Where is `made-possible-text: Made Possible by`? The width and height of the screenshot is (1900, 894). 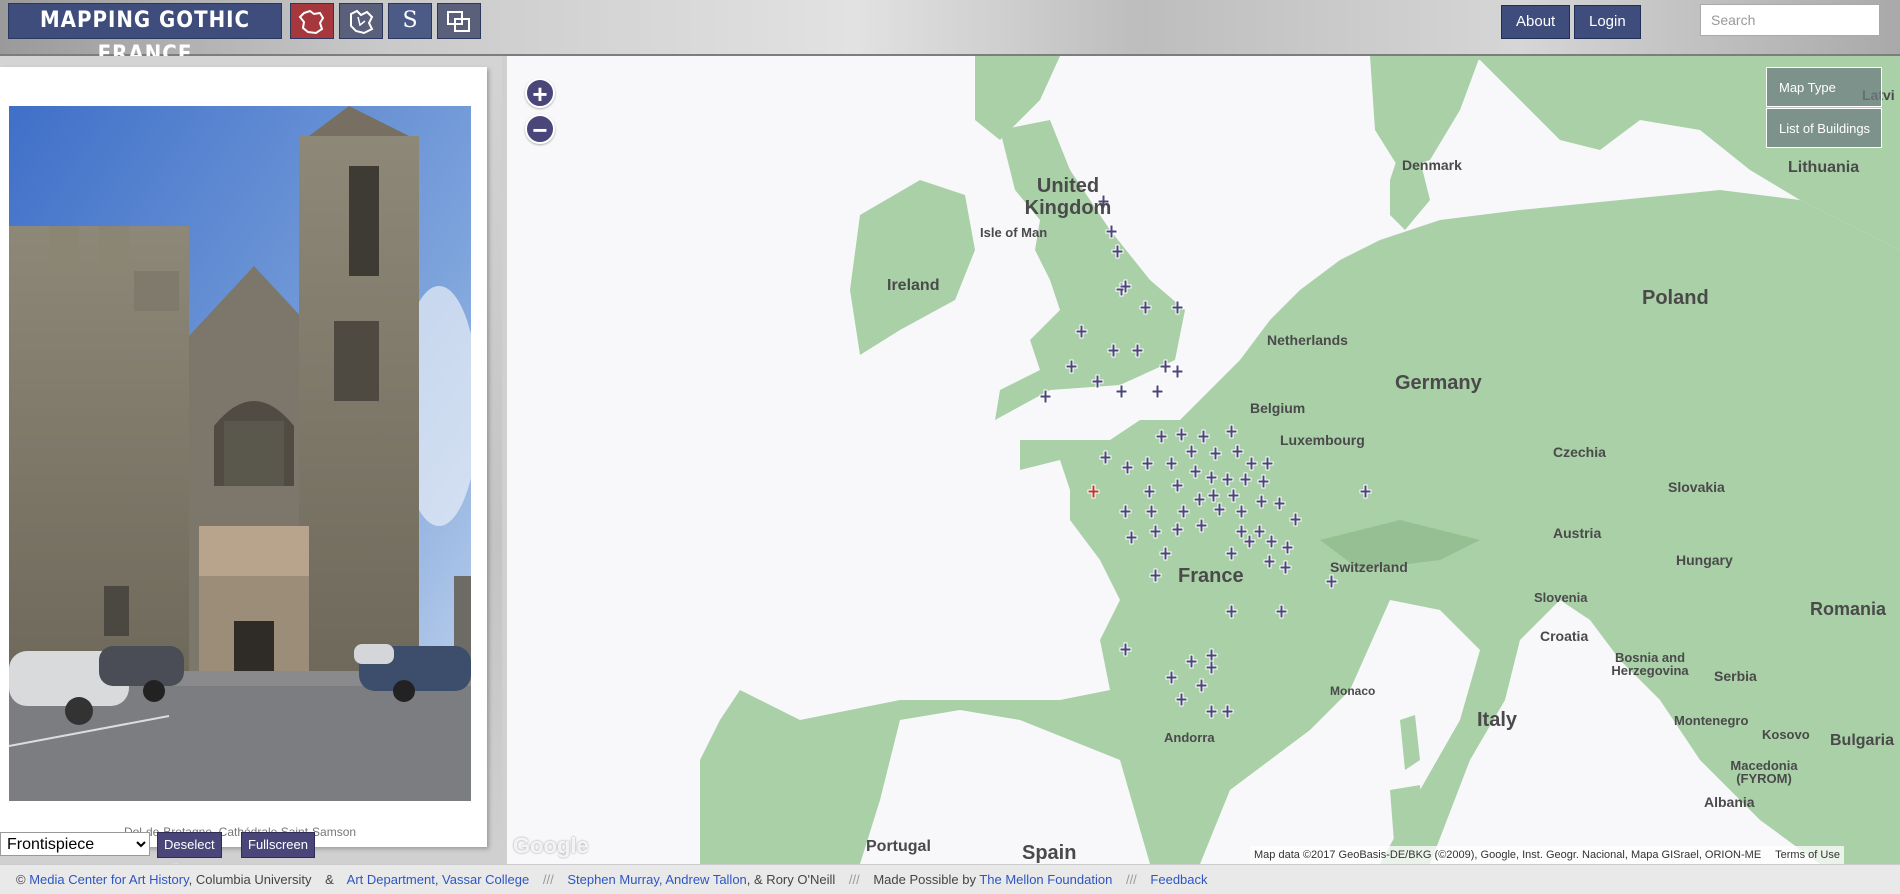 made-possible-text: Made Possible by is located at coordinates (926, 879).